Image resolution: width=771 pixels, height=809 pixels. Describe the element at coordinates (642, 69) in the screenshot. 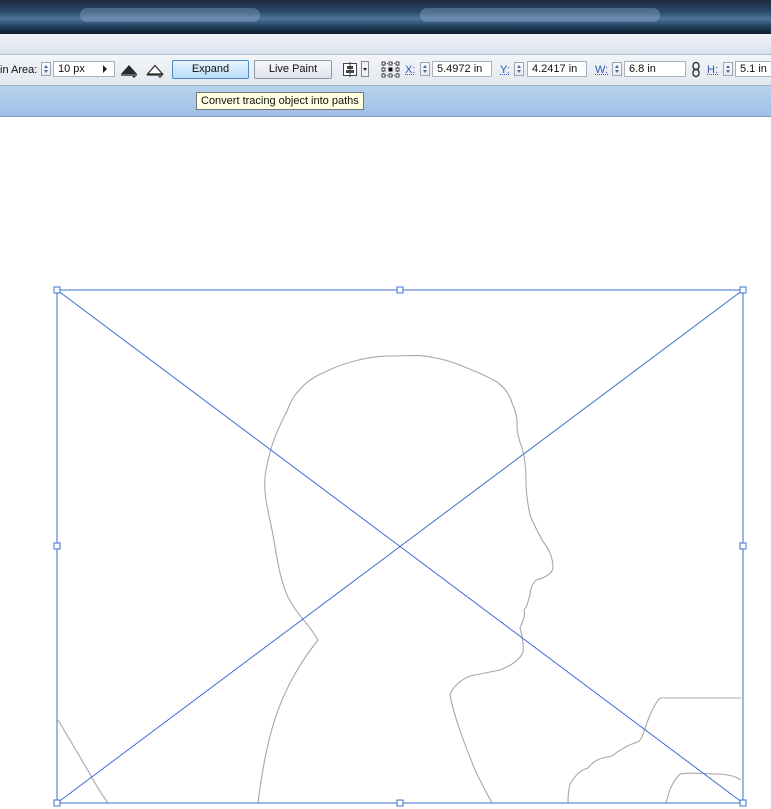

I see `w-value: 6.8 in` at that location.